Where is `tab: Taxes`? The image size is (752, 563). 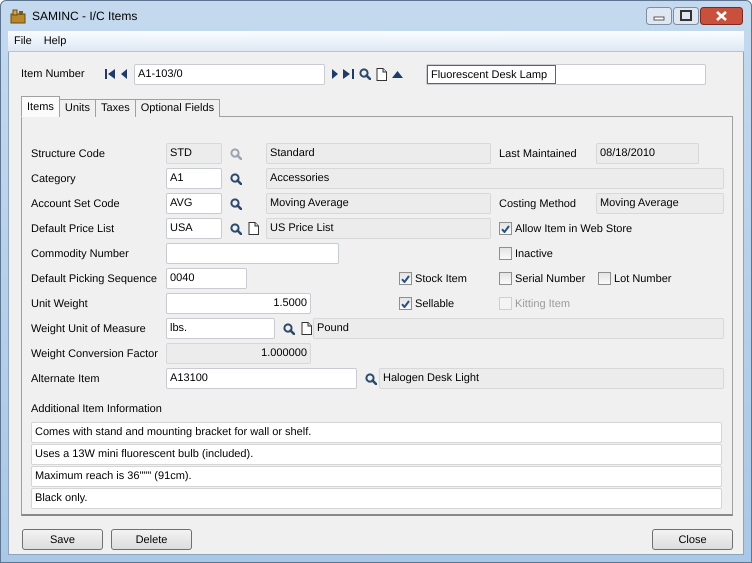
tab: Taxes is located at coordinates (115, 108).